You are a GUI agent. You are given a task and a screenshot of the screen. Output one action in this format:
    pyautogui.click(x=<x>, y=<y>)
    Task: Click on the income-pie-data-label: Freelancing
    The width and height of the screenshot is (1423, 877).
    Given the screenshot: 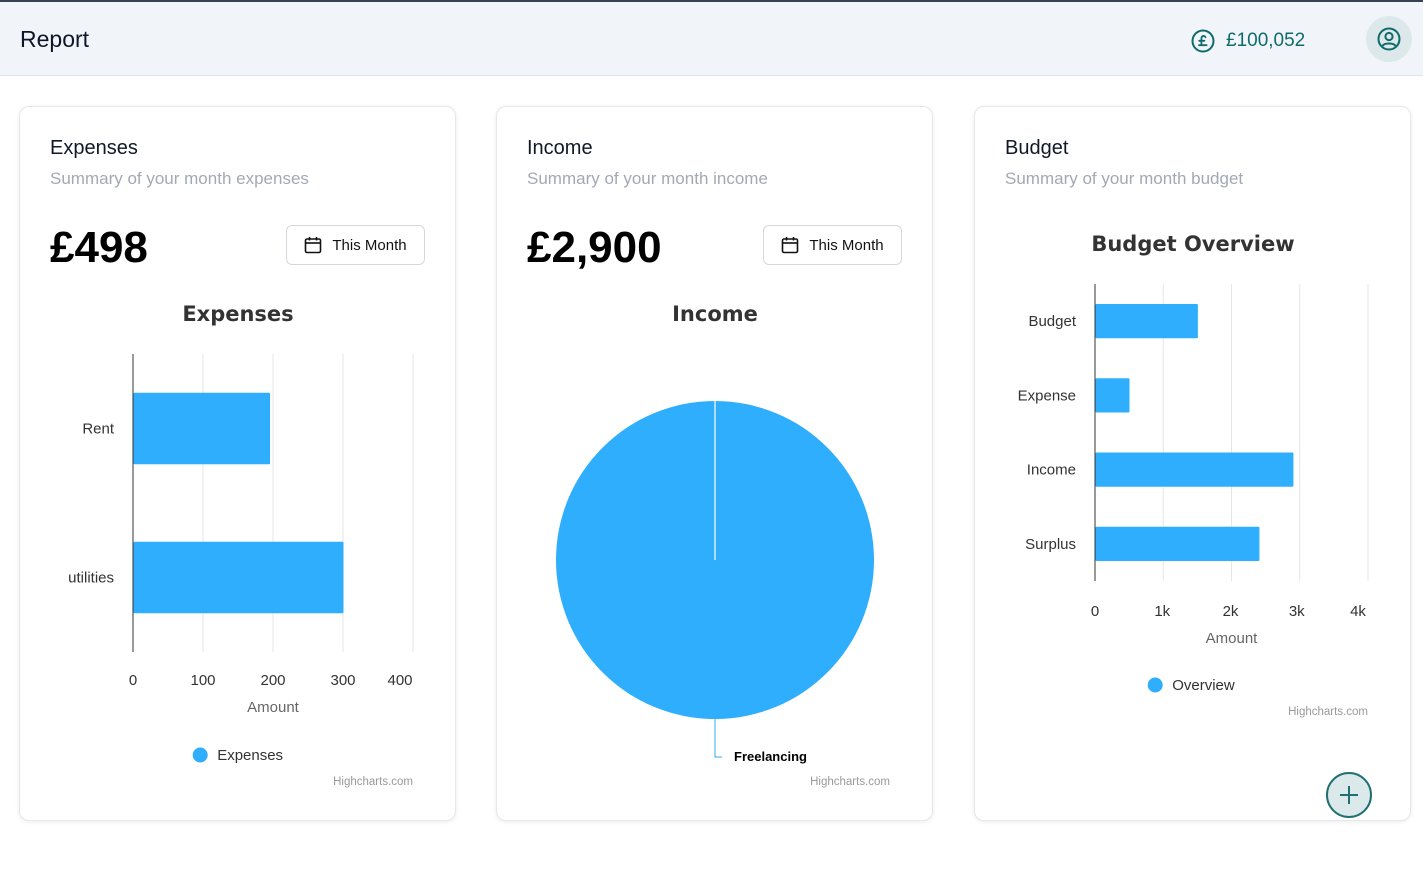 What is the action you would take?
    pyautogui.click(x=770, y=756)
    